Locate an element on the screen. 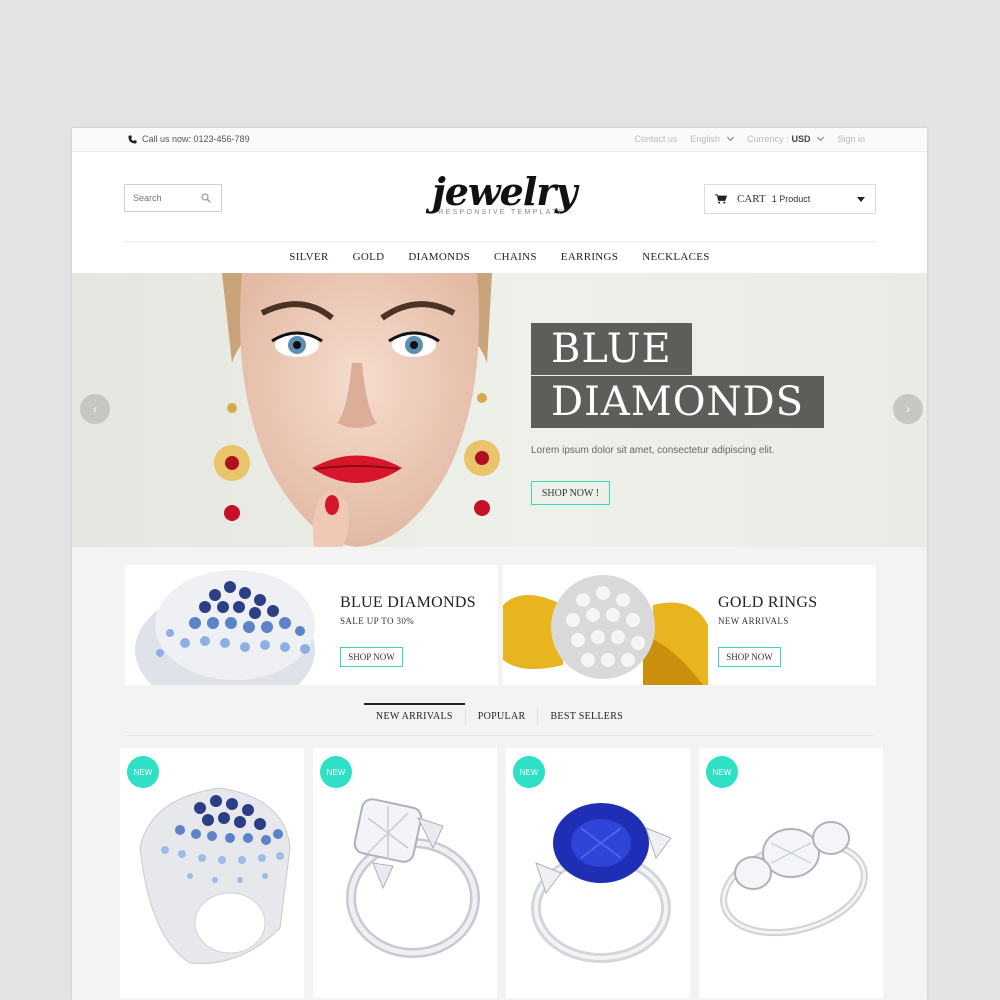 The width and height of the screenshot is (1000, 1000). logo-tagline: RESPONSIVE TEMPLATE is located at coordinates (502, 212).